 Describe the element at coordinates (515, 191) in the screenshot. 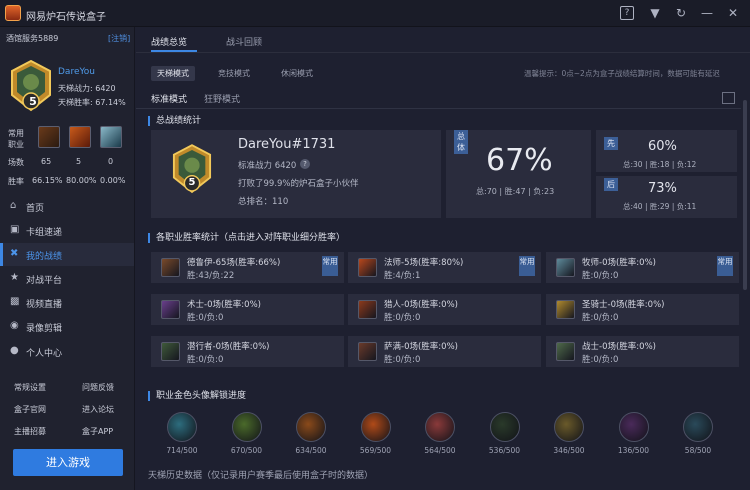

I see `overall-detail: 总:70 | 胜:47 | 负:23` at that location.